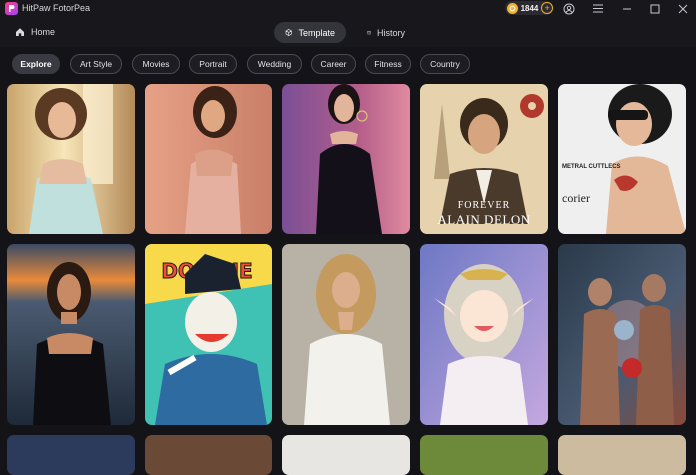 This screenshot has width=696, height=475. What do you see at coordinates (445, 64) in the screenshot?
I see `chip-country: Country` at bounding box center [445, 64].